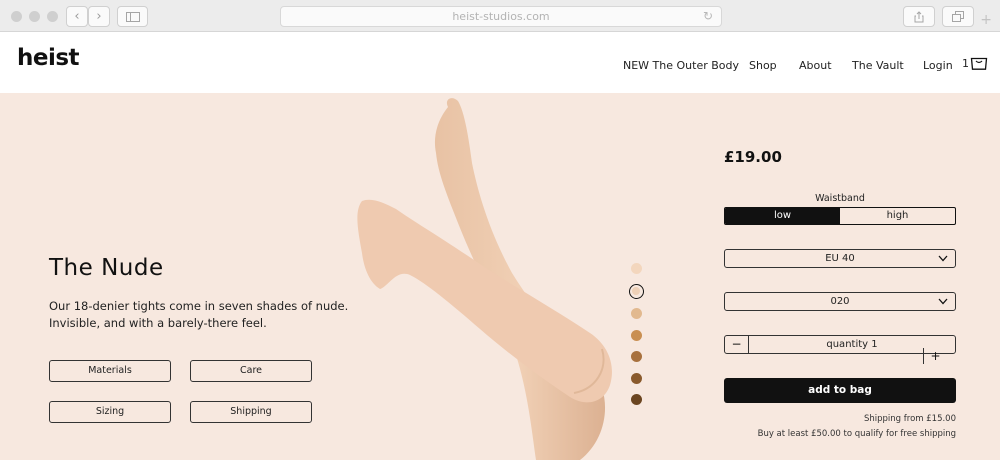  What do you see at coordinates (878, 65) in the screenshot?
I see `nav-item-the-vault: The Vault` at bounding box center [878, 65].